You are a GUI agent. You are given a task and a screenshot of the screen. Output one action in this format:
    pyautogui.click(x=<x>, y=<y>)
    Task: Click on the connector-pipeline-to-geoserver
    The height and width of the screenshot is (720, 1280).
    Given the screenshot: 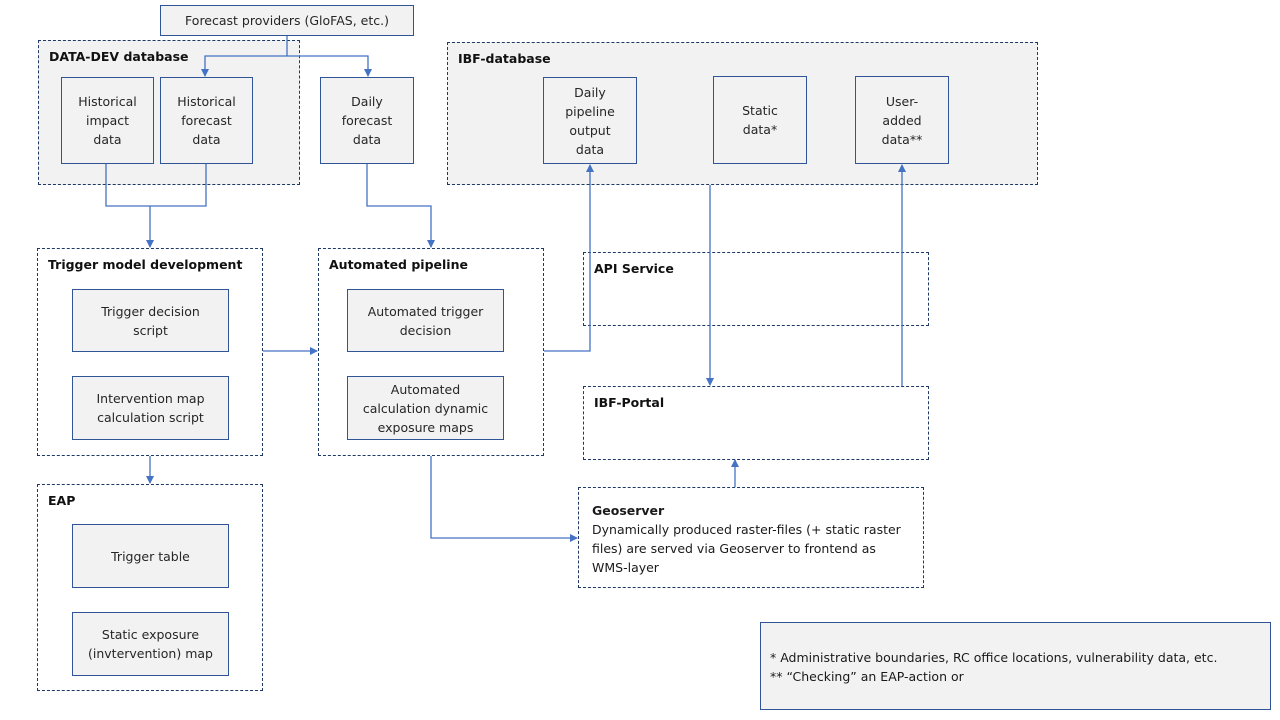 What is the action you would take?
    pyautogui.click(x=504, y=499)
    